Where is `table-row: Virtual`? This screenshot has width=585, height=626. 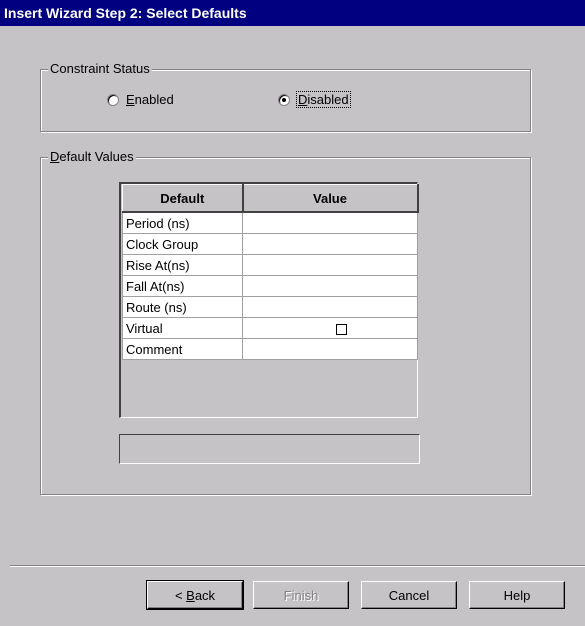
table-row: Virtual is located at coordinates (270, 328).